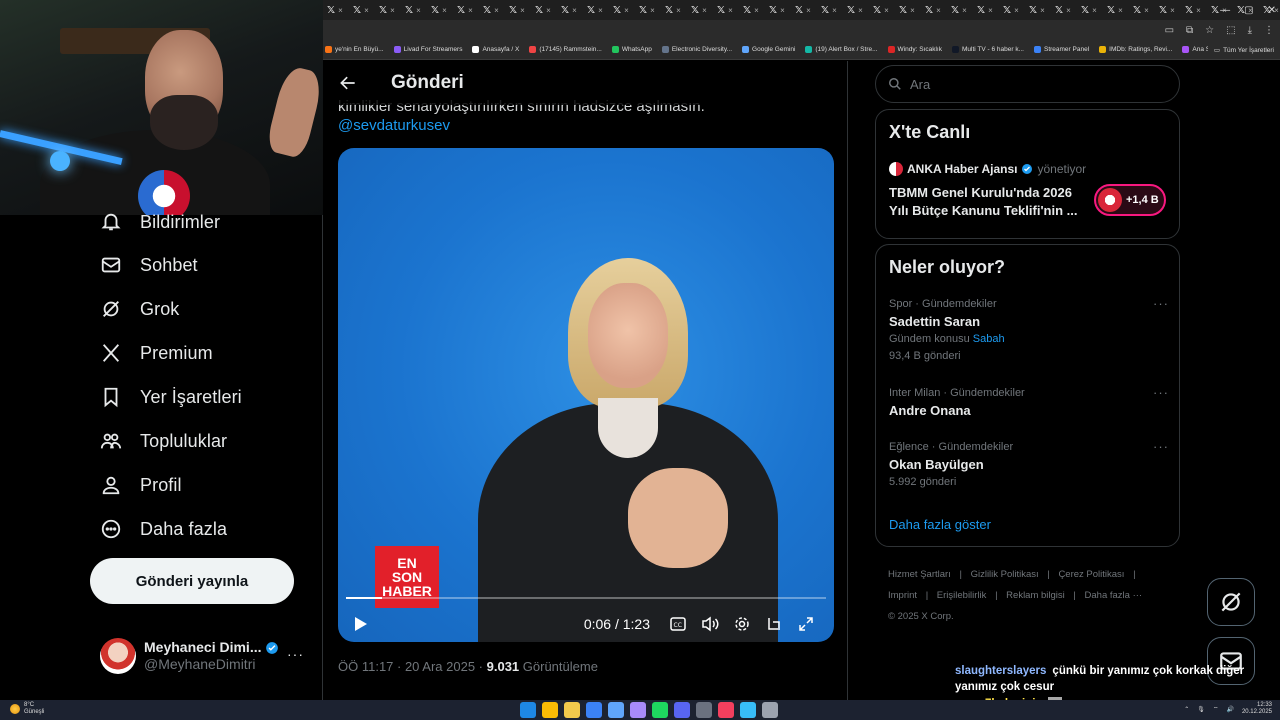 The width and height of the screenshot is (1280, 720). What do you see at coordinates (768, 49) in the screenshot?
I see `bookmark-item: Google Gemini` at bounding box center [768, 49].